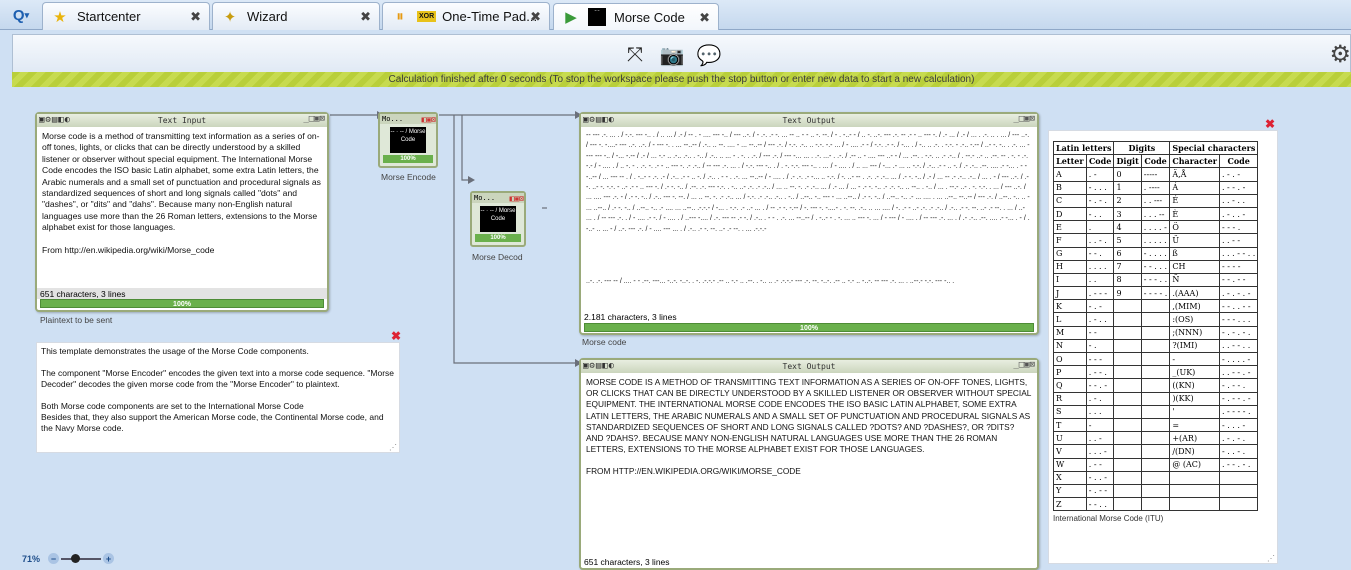 The image size is (1351, 570). Describe the element at coordinates (1156, 425) in the screenshot. I see `table-row: T - = - . . . -` at that location.